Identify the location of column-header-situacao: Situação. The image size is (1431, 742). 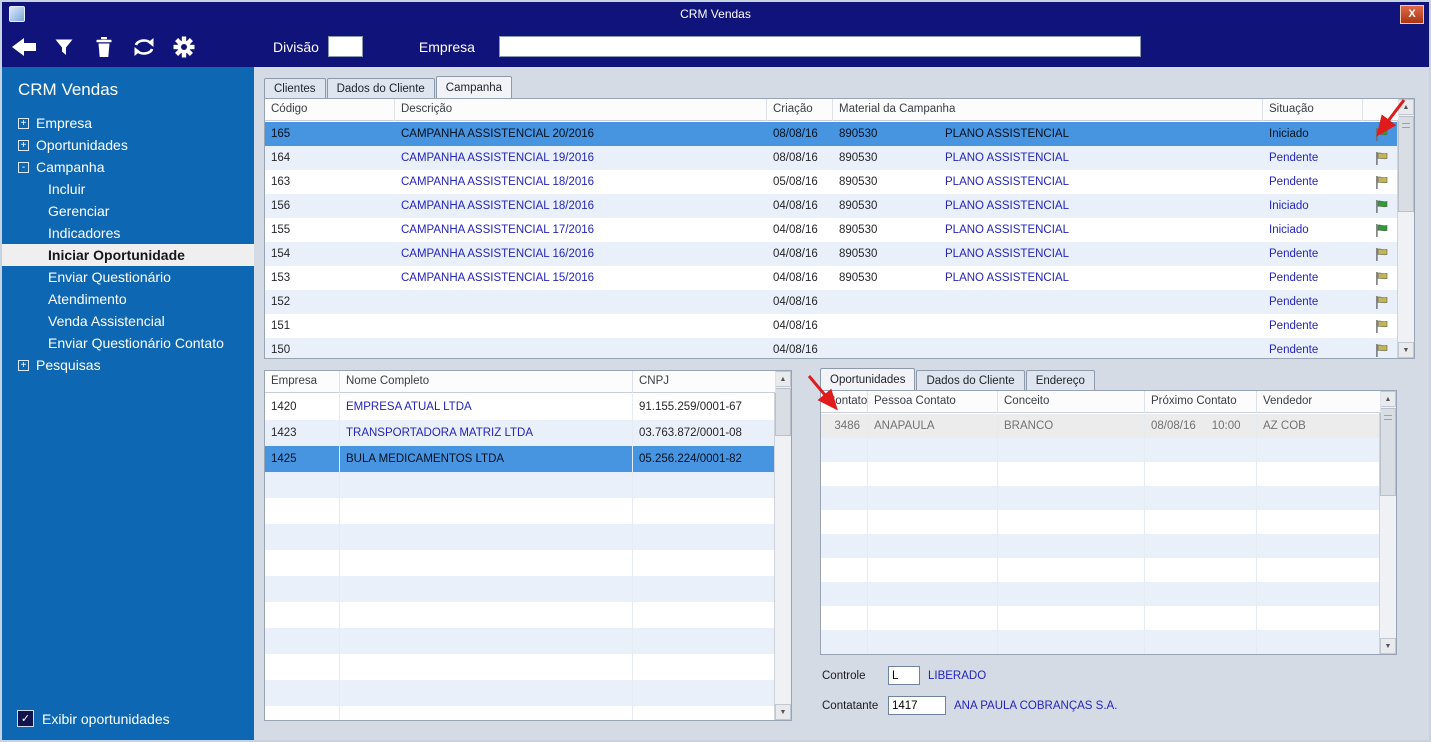
(1313, 110).